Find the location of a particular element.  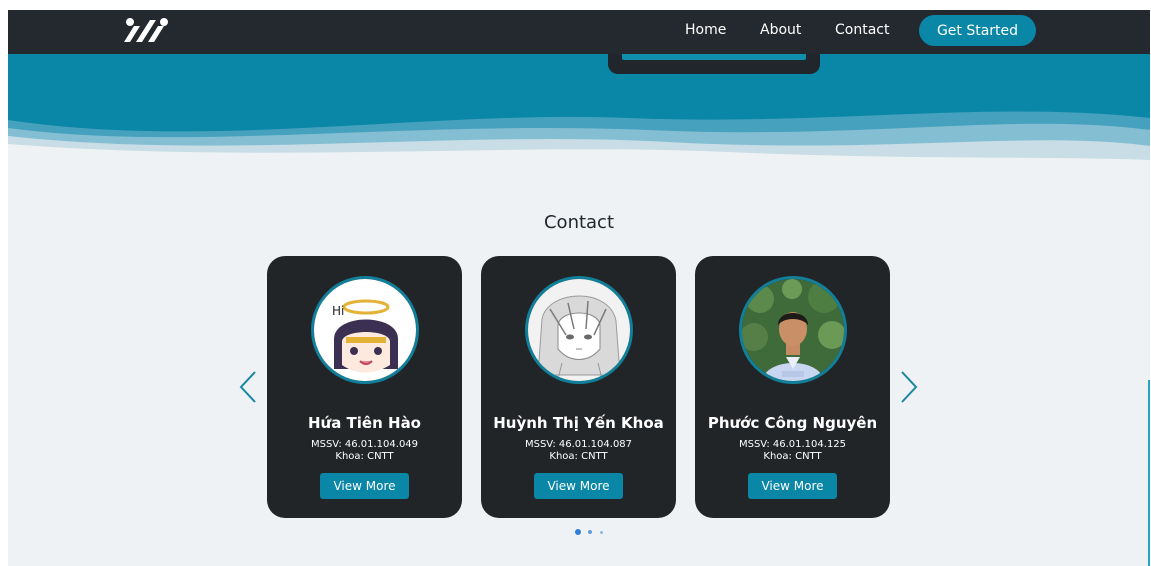

nav-contact-link: Contact is located at coordinates (862, 30).